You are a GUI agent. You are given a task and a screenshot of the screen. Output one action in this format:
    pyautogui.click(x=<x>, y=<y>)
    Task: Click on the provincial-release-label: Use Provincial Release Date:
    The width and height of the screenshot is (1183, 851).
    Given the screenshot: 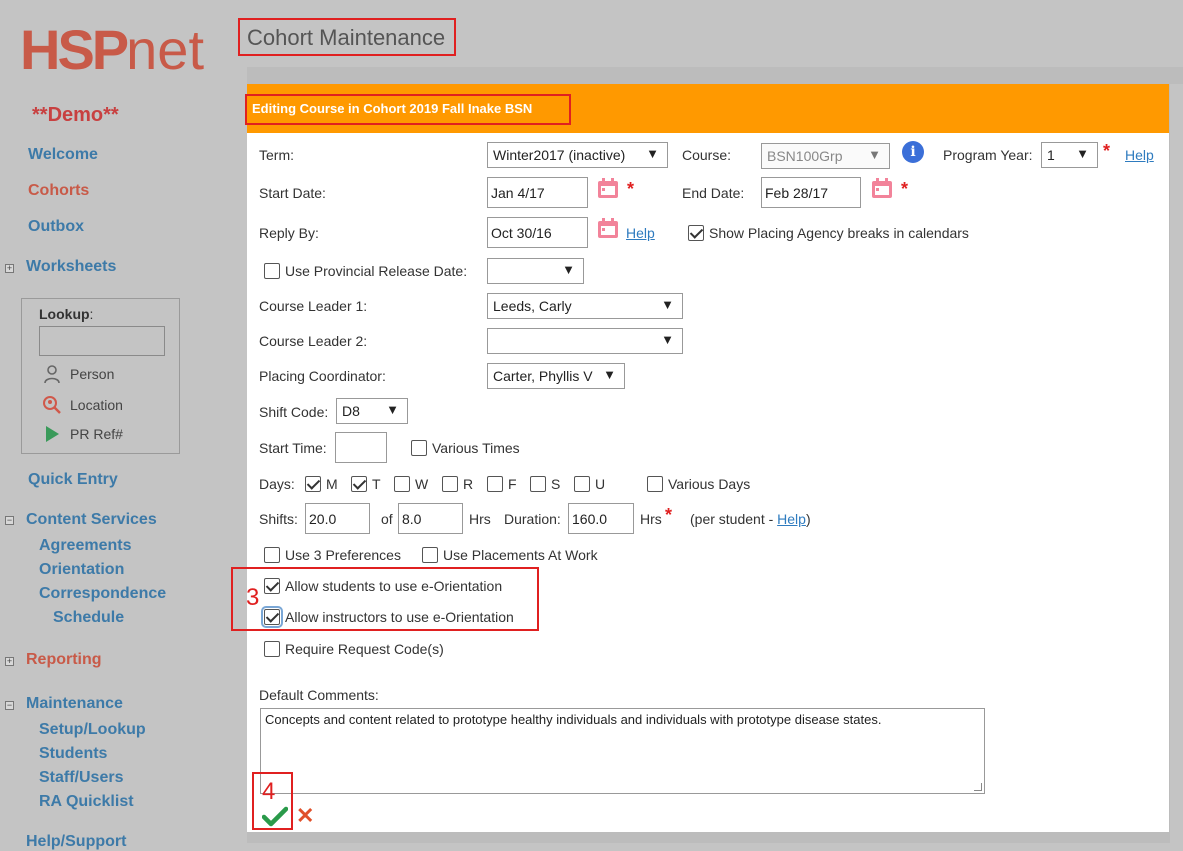 What is the action you would take?
    pyautogui.click(x=376, y=271)
    